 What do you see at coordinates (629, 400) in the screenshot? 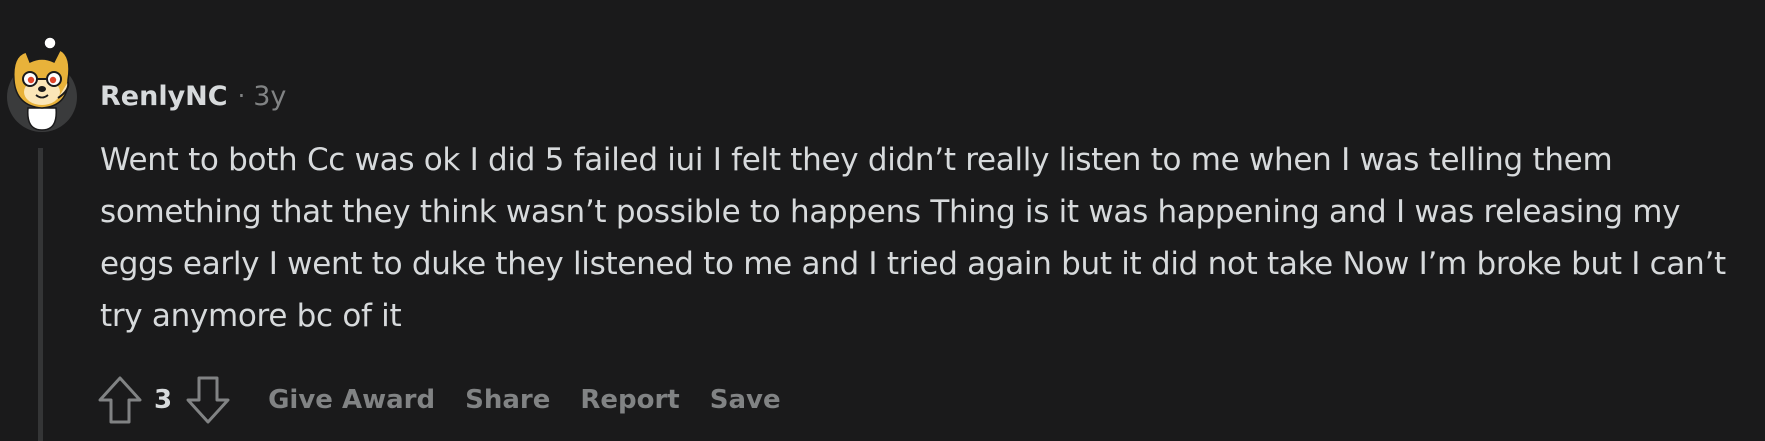
I see `report-button: Report` at bounding box center [629, 400].